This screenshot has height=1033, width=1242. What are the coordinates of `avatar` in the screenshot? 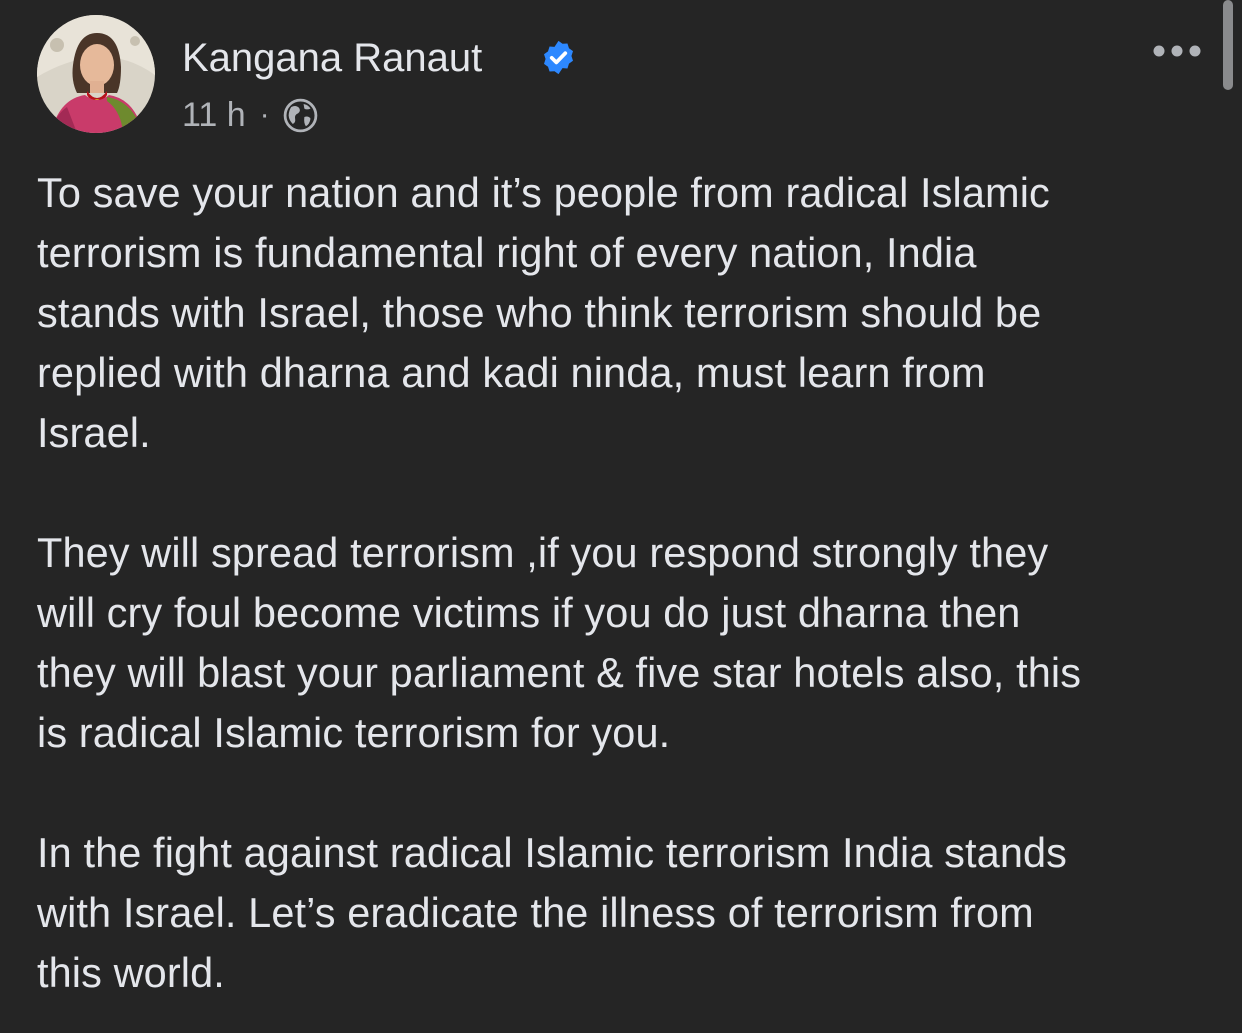 It's located at (96, 74).